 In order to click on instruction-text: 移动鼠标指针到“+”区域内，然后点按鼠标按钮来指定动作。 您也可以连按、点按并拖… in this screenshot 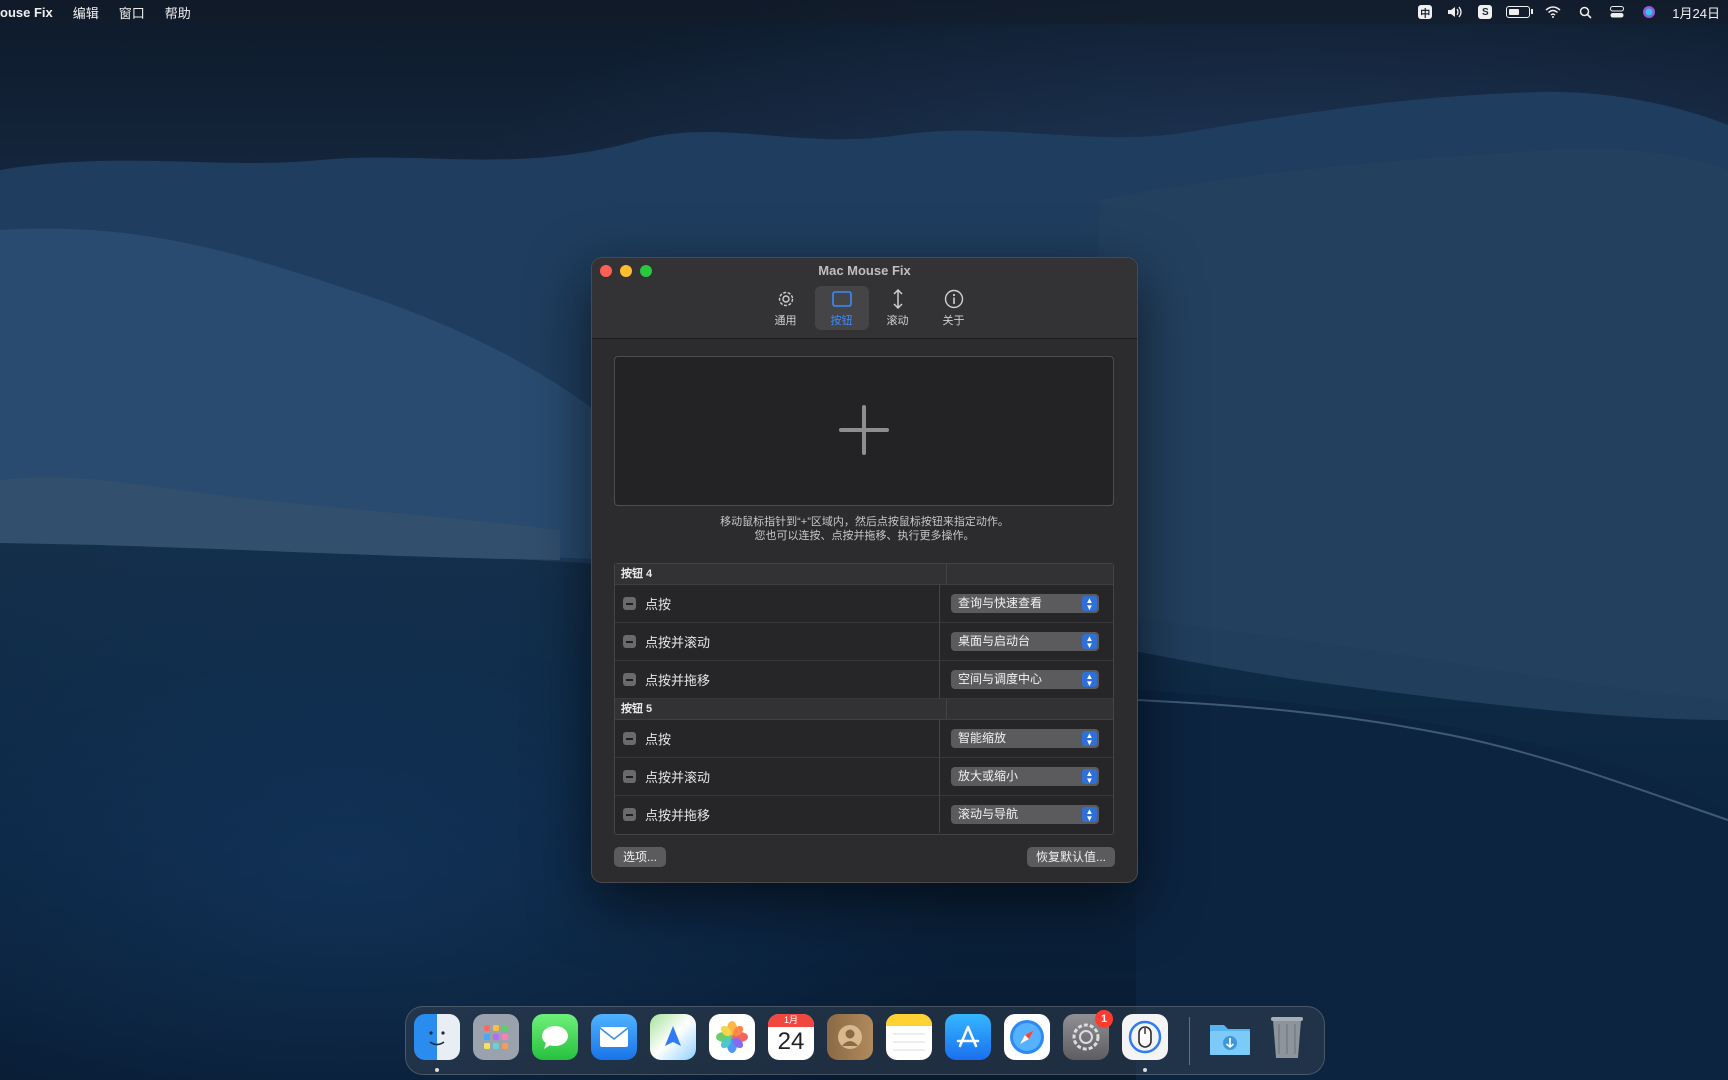, I will do `click(864, 529)`.